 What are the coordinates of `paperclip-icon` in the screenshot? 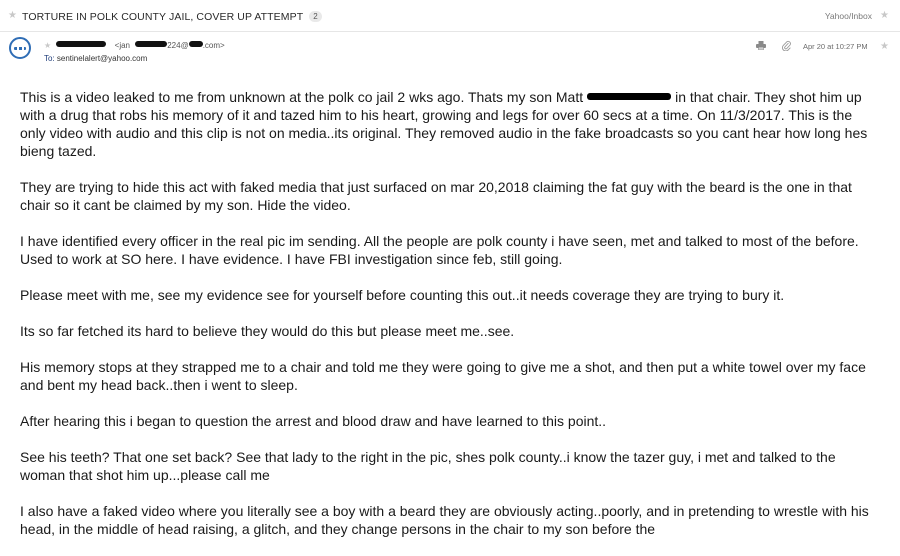 It's located at (786, 45).